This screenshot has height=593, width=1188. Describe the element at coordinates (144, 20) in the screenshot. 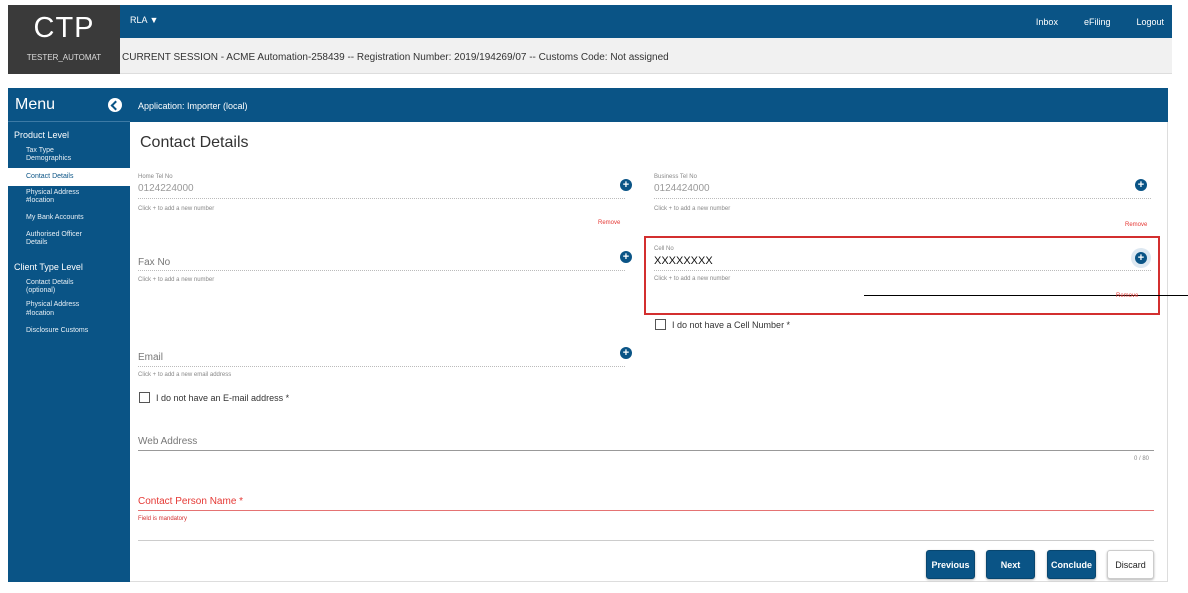

I see `app-switcher-dropdown: RLA ▼` at that location.